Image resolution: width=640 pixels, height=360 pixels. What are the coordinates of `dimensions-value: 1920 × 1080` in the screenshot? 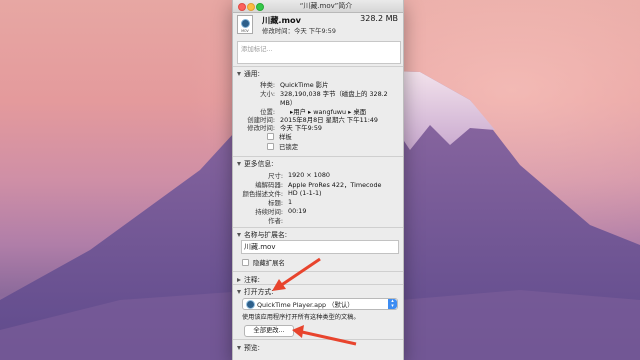 It's located at (309, 175).